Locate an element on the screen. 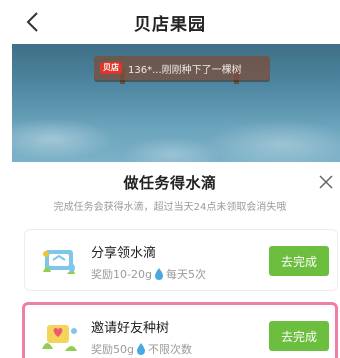 The width and height of the screenshot is (340, 358). chevron-left-icon is located at coordinates (32, 22).